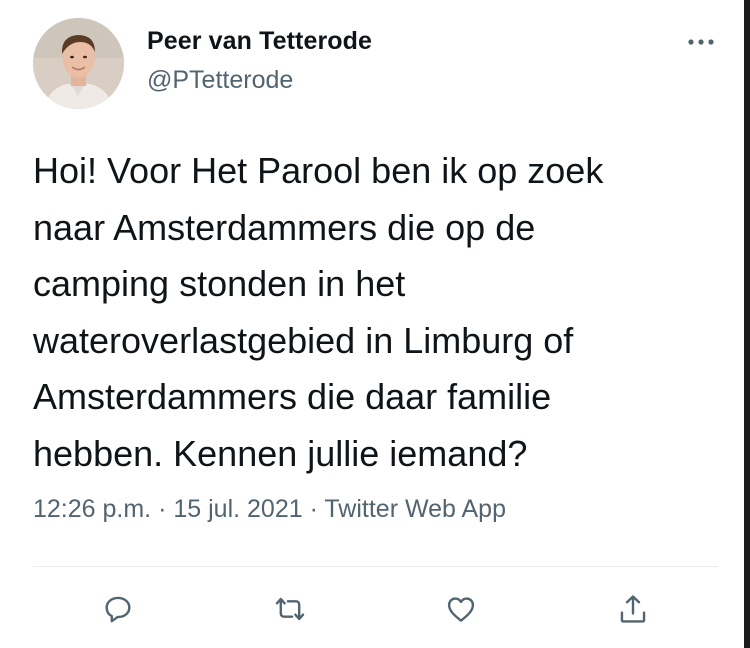 Image resolution: width=750 pixels, height=648 pixels. What do you see at coordinates (219, 283) in the screenshot?
I see `tweet-text-line: camping stonden in het` at bounding box center [219, 283].